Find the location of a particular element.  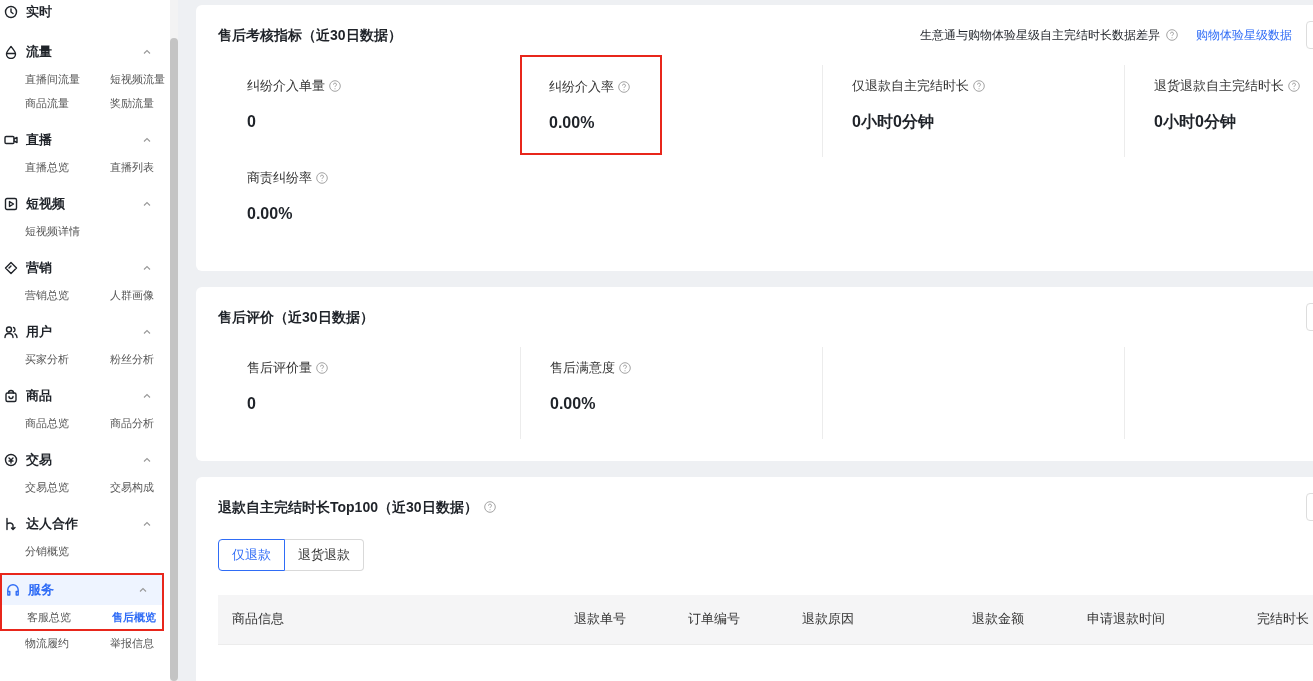

column-header: 申请退款时间 is located at coordinates (1126, 619).